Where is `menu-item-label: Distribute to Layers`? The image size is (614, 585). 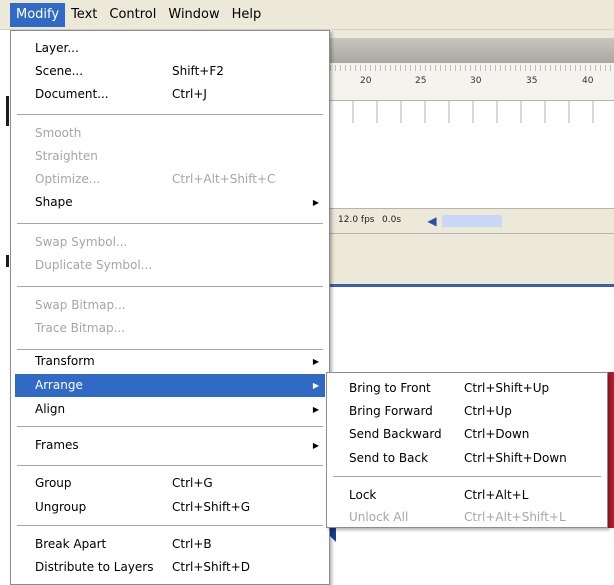
menu-item-label: Distribute to Layers is located at coordinates (94, 567).